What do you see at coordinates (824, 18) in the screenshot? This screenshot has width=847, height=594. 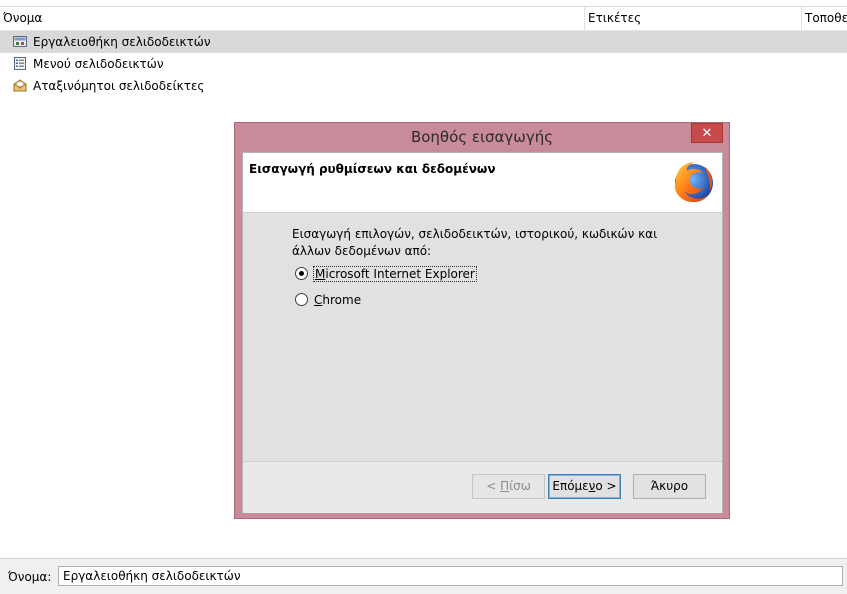 I see `column-header-location: Τοποθε` at bounding box center [824, 18].